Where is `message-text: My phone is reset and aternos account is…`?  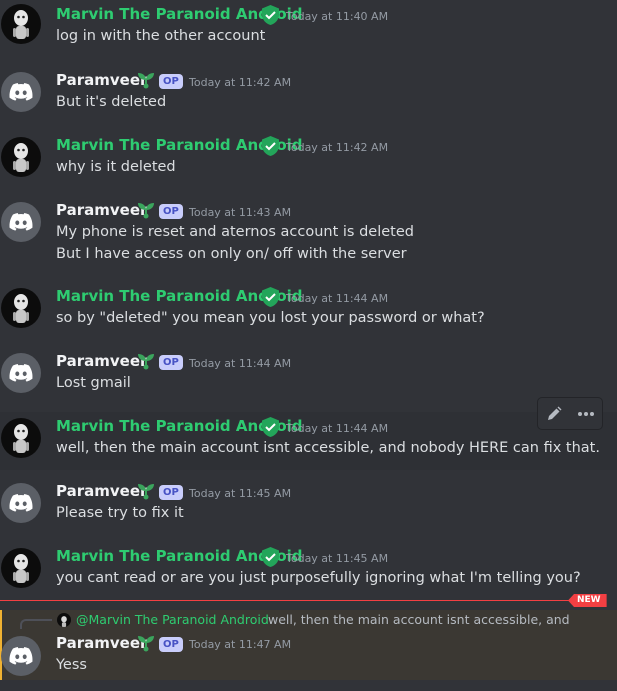
message-text: My phone is reset and aternos account is… is located at coordinates (235, 232).